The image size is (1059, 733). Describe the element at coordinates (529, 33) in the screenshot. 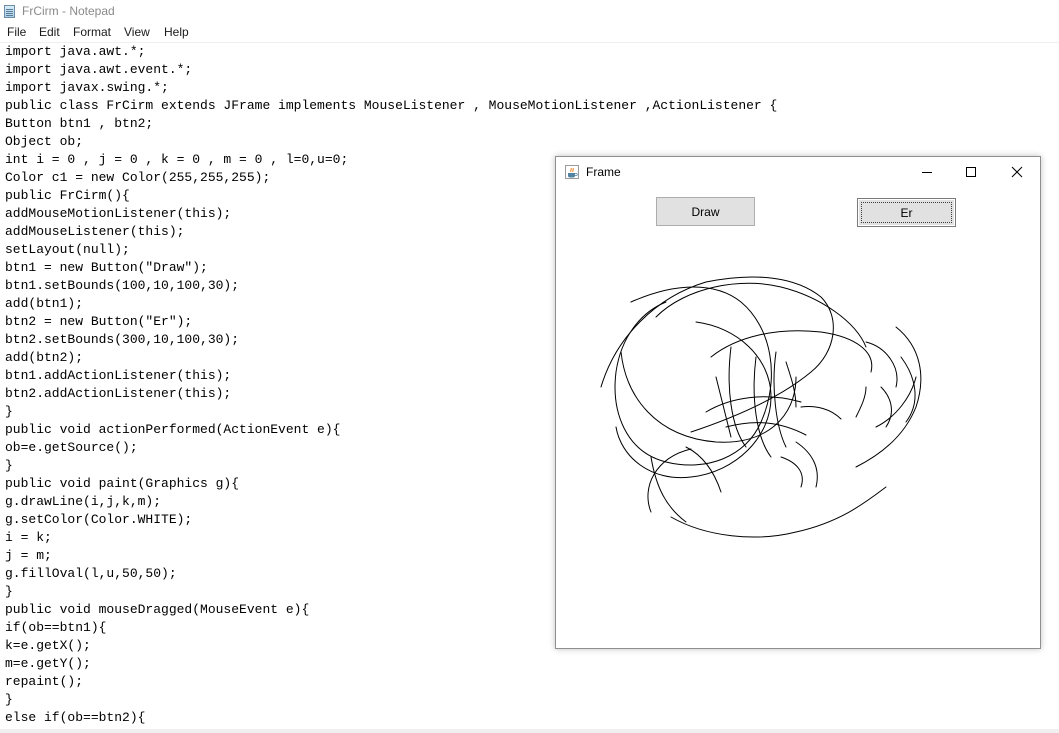

I see `menu-bar: File Edit Format View Help` at that location.